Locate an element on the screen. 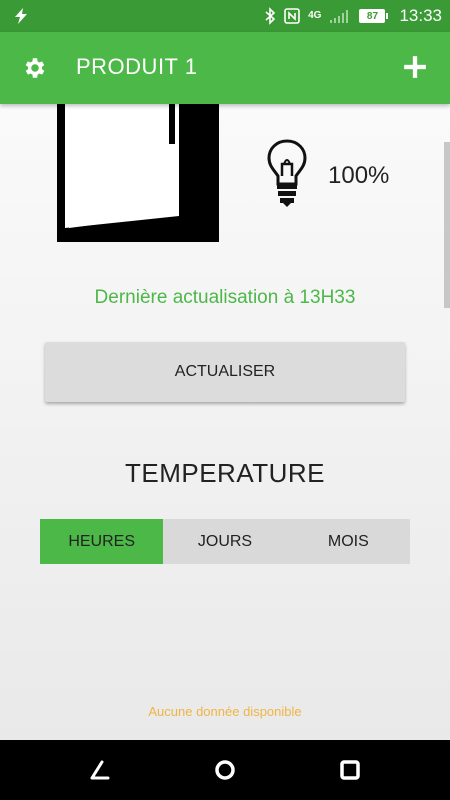 This screenshot has width=450, height=800. tab-days-label: JOURS is located at coordinates (225, 541).